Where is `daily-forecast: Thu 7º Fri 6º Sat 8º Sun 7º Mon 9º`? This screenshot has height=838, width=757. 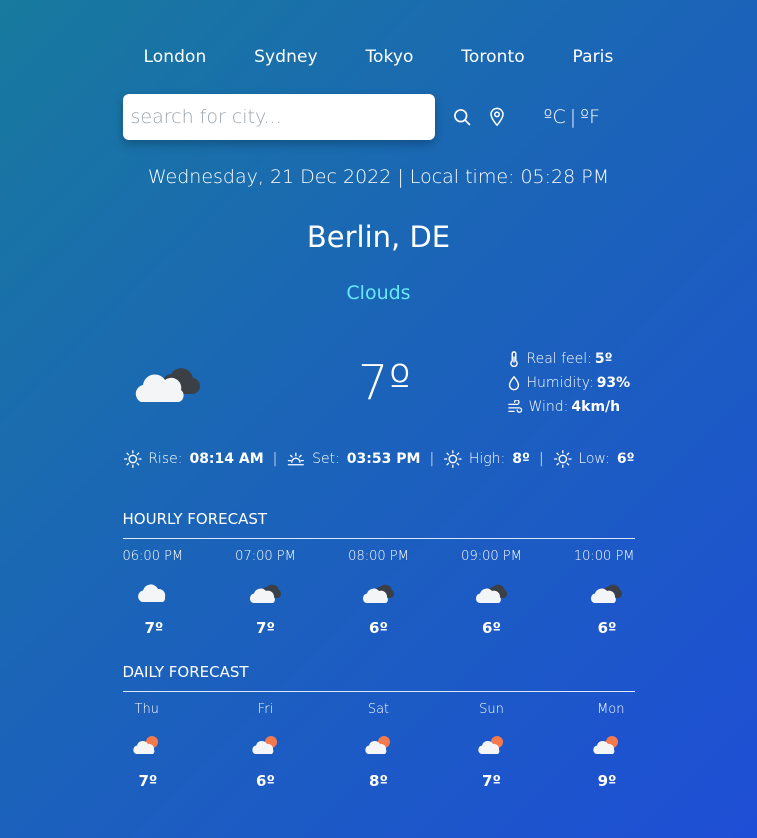 daily-forecast: Thu 7º Fri 6º Sat 8º Sun 7º Mon 9º is located at coordinates (379, 747).